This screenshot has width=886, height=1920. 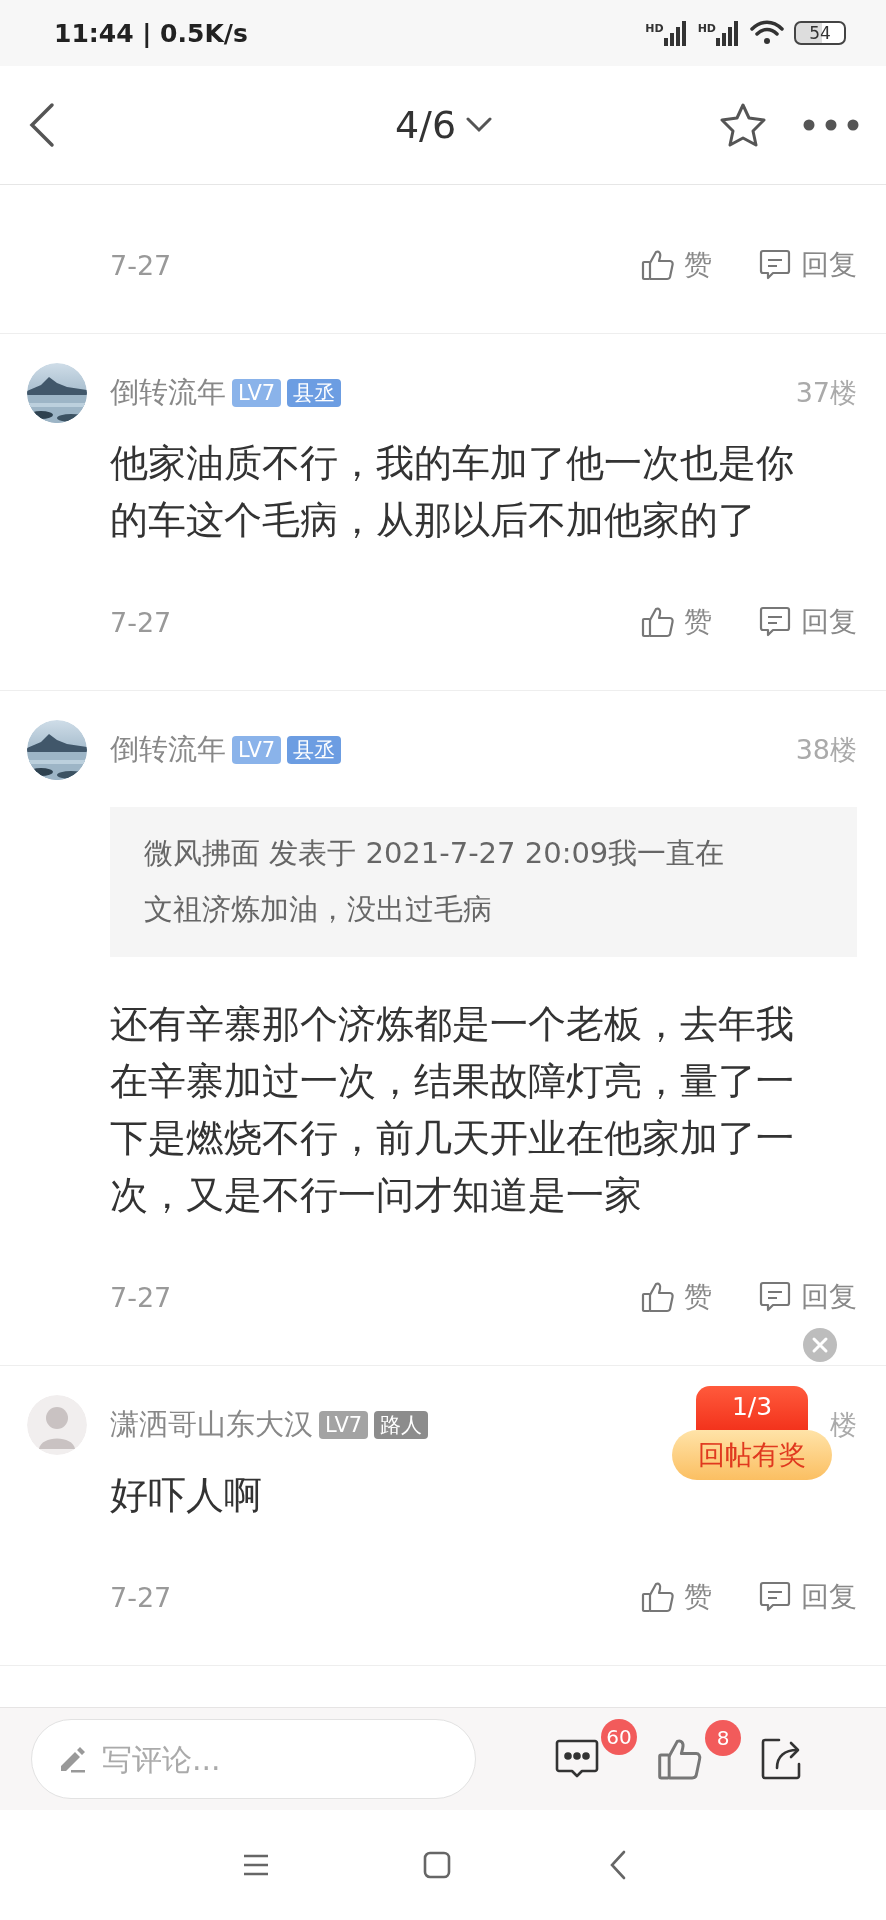 What do you see at coordinates (211, 1425) in the screenshot?
I see `username: 潇洒哥山东大汉` at bounding box center [211, 1425].